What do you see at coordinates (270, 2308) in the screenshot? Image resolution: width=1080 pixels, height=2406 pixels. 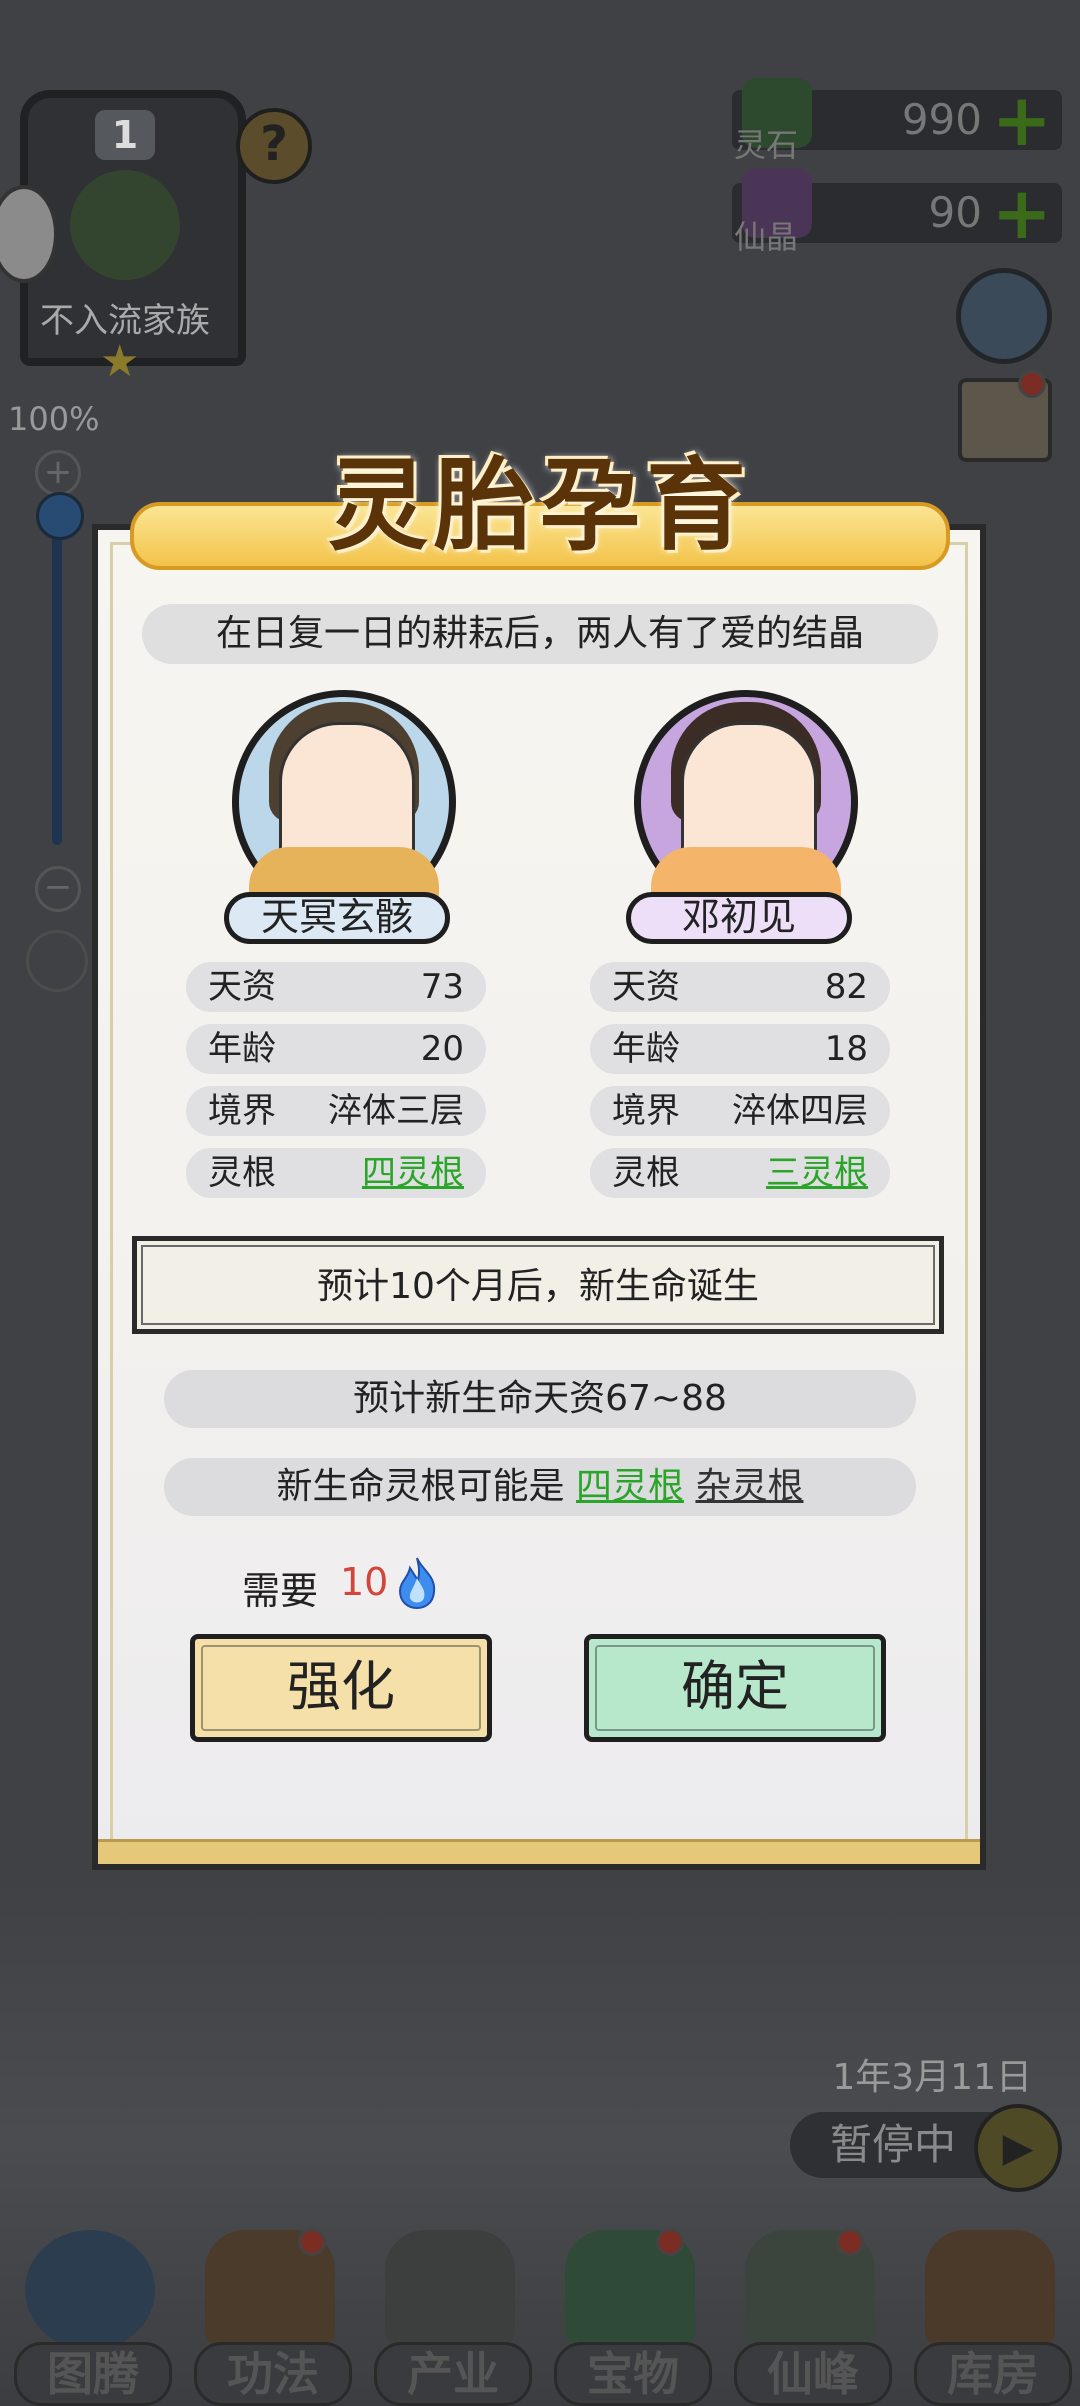 I see `nav-skills: 功法` at bounding box center [270, 2308].